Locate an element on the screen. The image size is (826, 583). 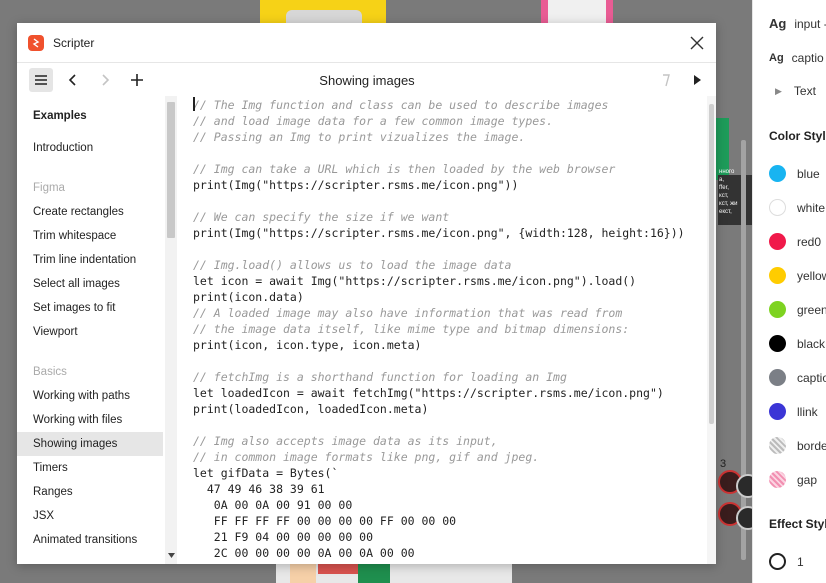
sidebar-item-timers: Timers is located at coordinates (90, 468).